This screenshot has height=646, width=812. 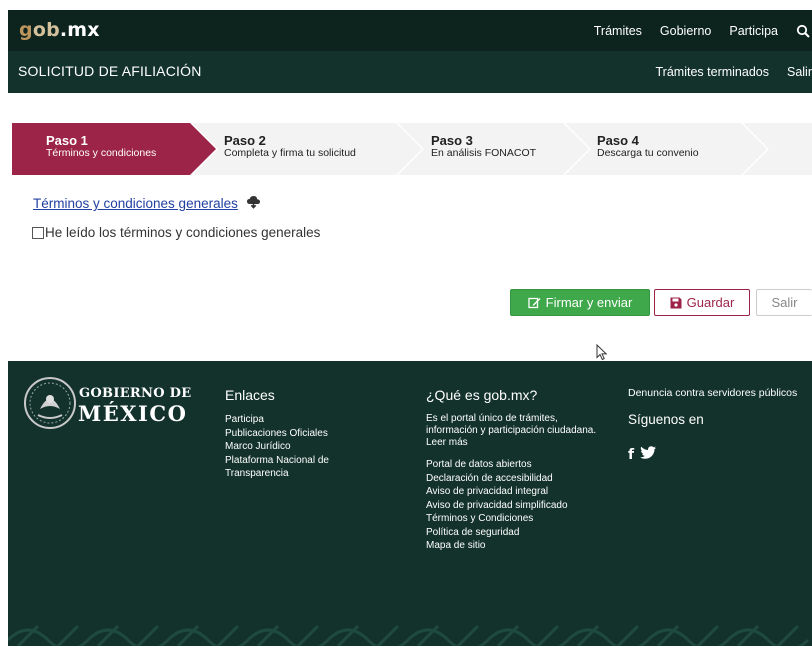 I want to click on footer-link-mapa: Mapa de sitio, so click(x=516, y=546).